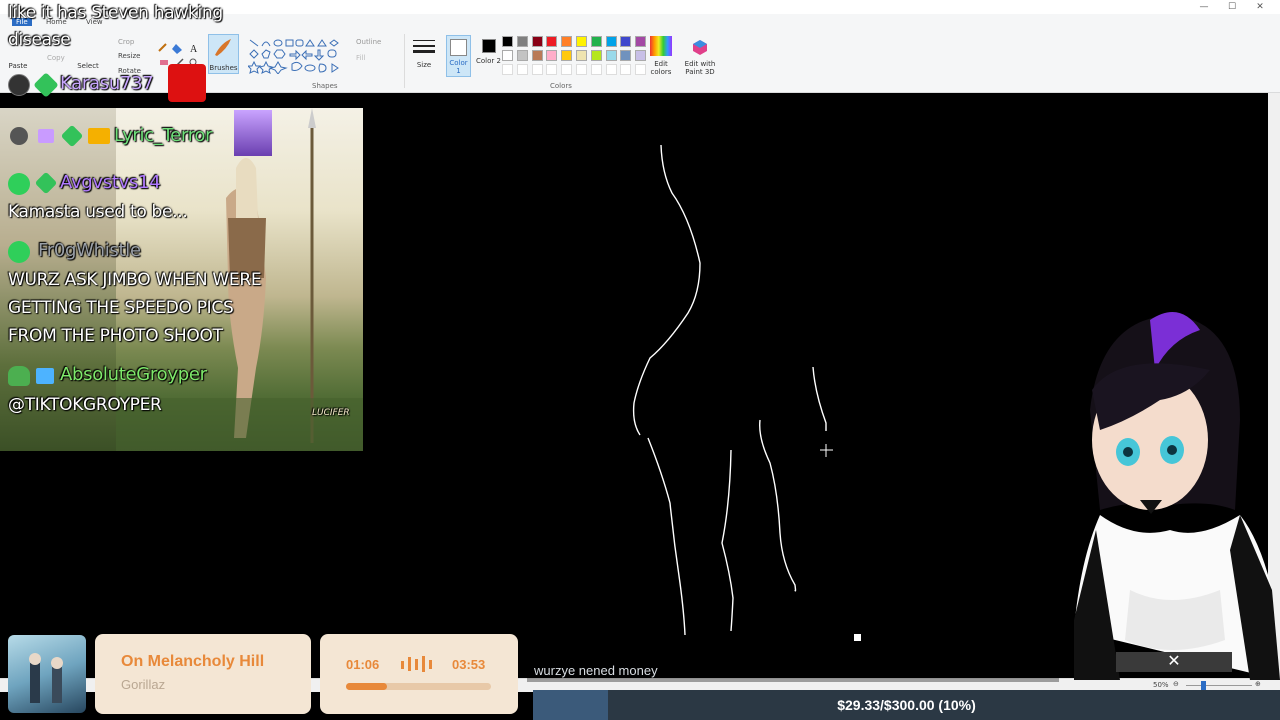 Image resolution: width=1280 pixels, height=720 pixels. Describe the element at coordinates (360, 58) in the screenshot. I see `fill-dropdown: Fill` at that location.